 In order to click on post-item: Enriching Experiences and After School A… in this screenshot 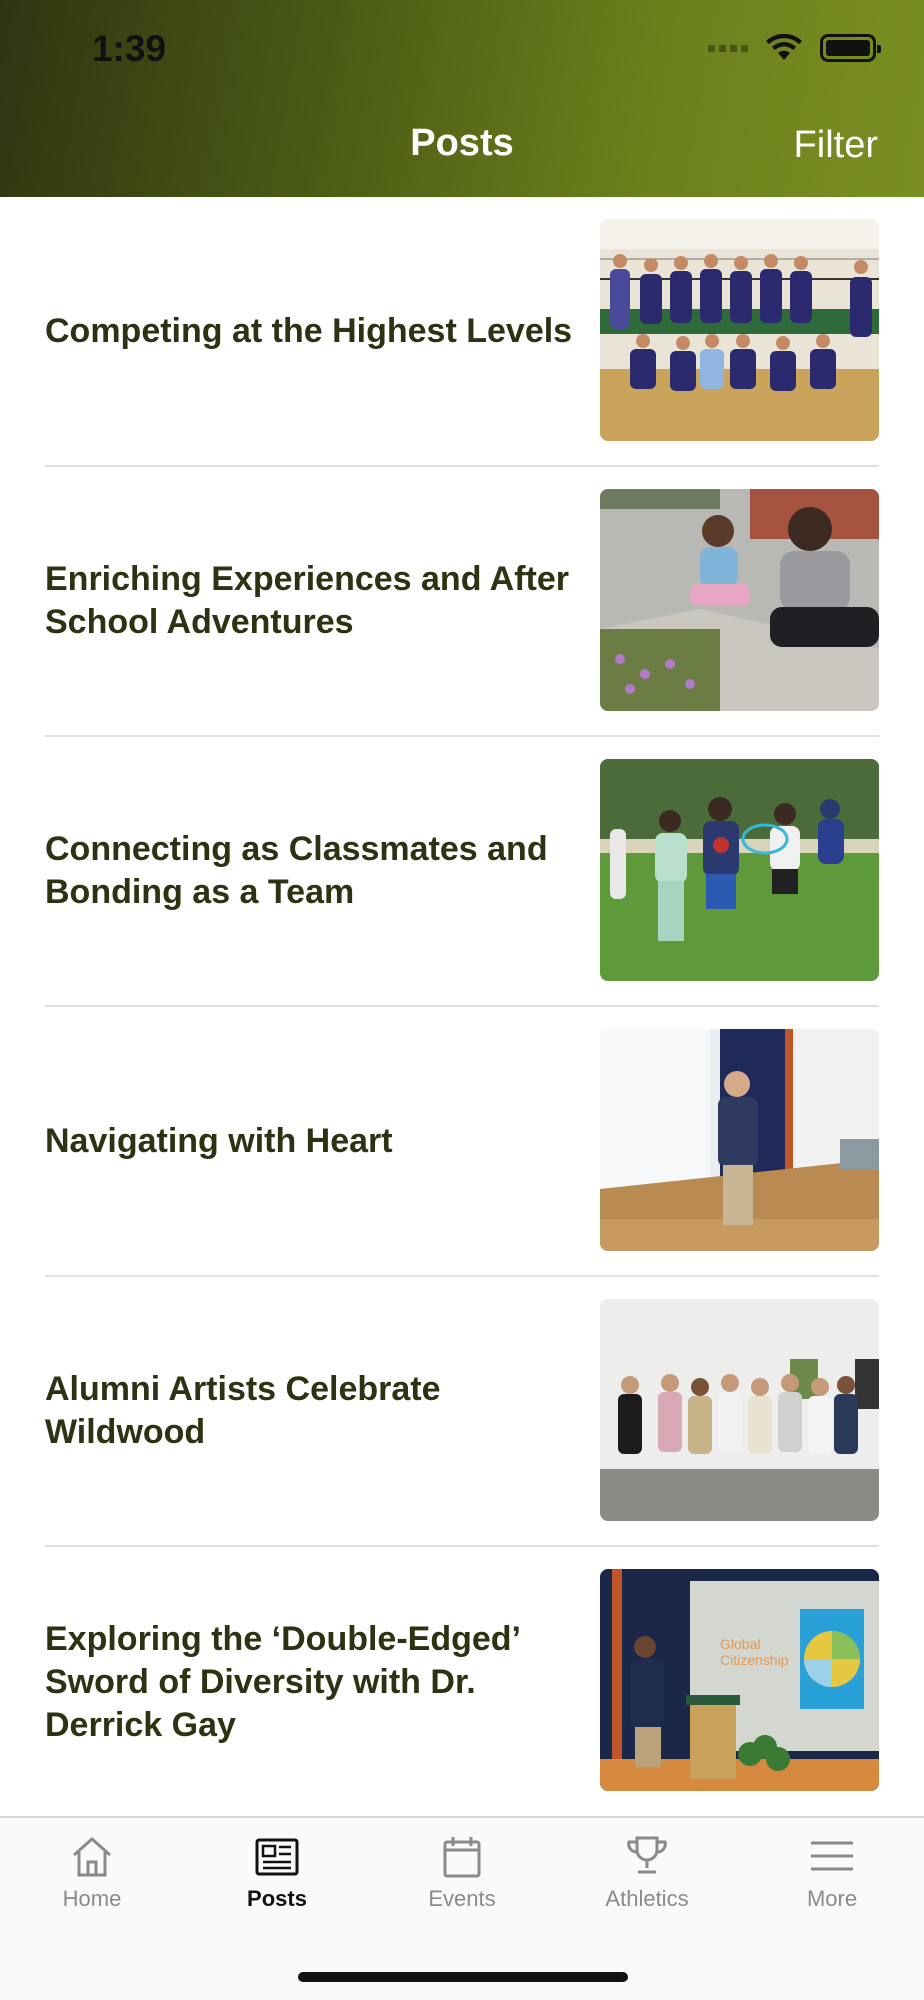, I will do `click(462, 602)`.